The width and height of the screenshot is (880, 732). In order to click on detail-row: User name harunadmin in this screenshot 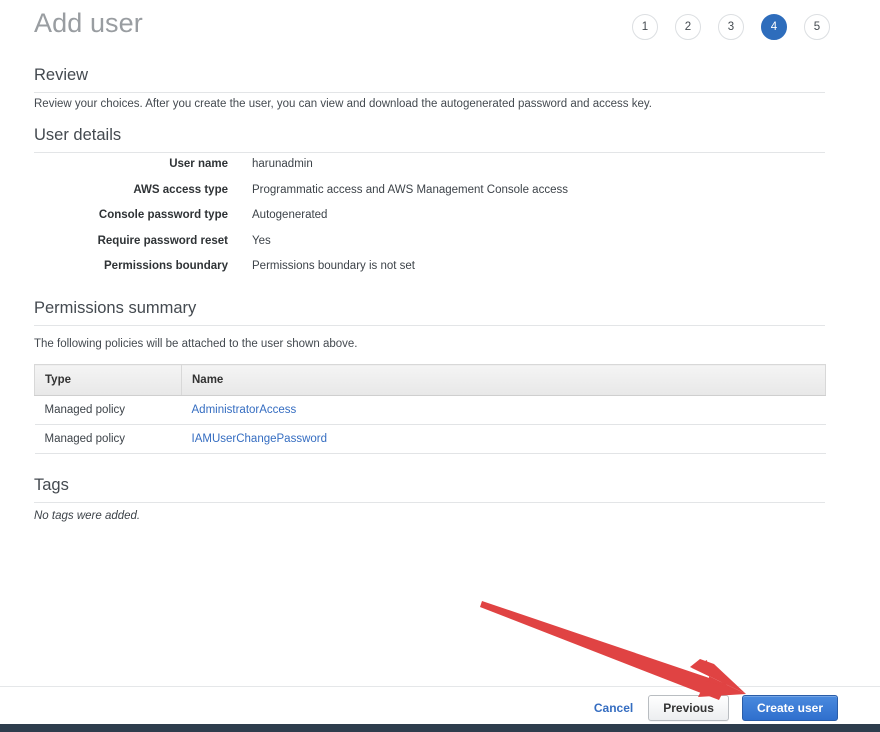, I will do `click(429, 171)`.